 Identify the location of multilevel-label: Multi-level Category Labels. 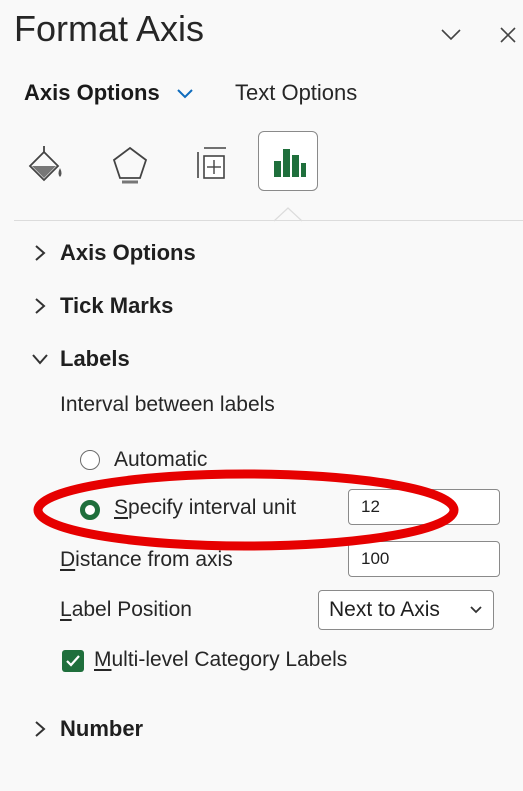
(221, 659).